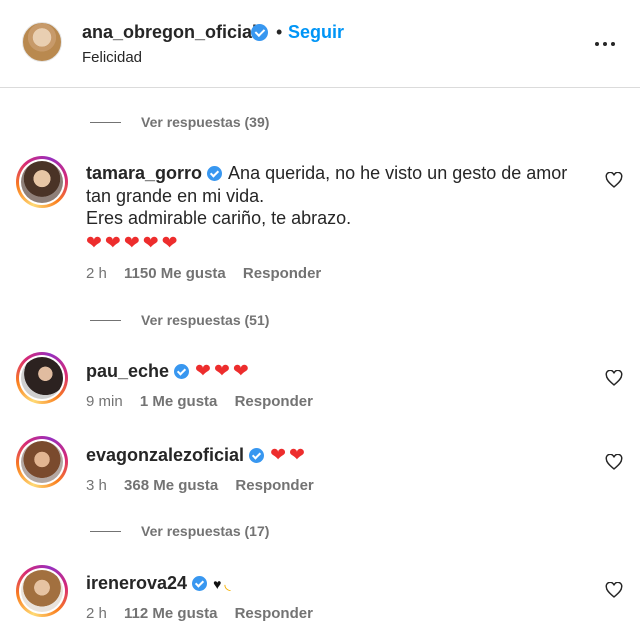 This screenshot has width=640, height=640. I want to click on heart-emojis: ❤❤❤❤❤, so click(133, 243).